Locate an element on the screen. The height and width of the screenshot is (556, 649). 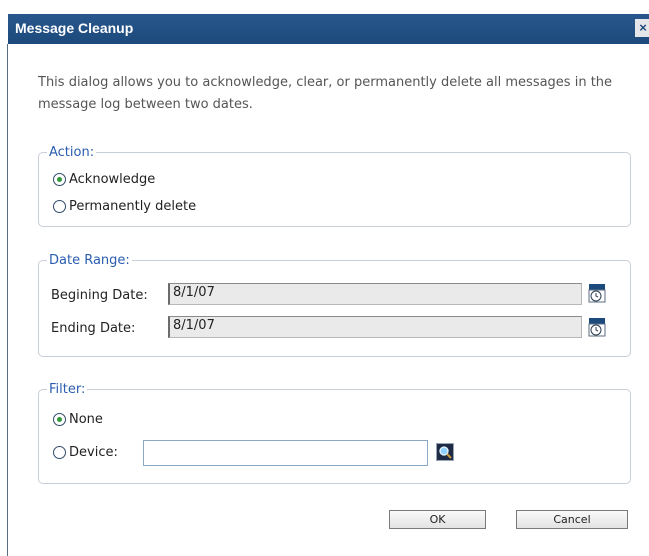
dialog-title: Message Cleanup is located at coordinates (74, 28).